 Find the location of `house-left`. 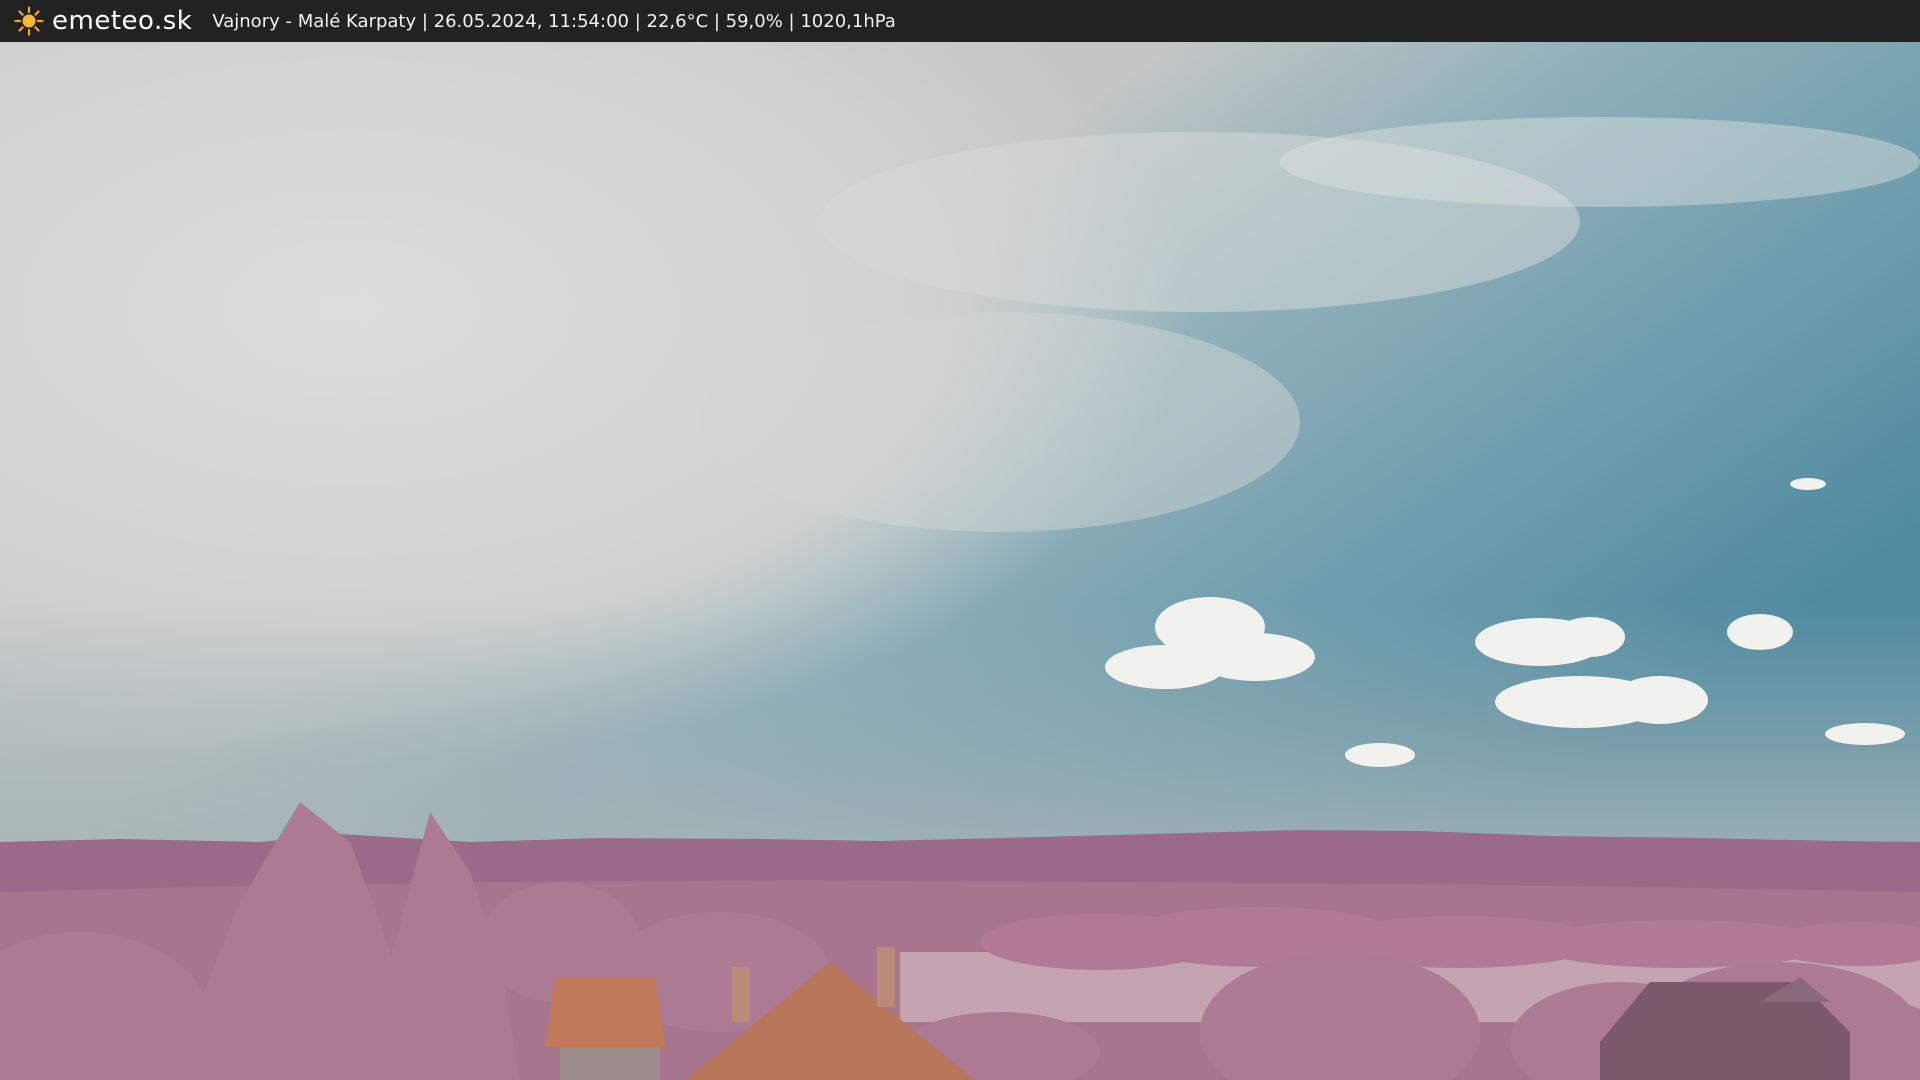

house-left is located at coordinates (605, 1028).